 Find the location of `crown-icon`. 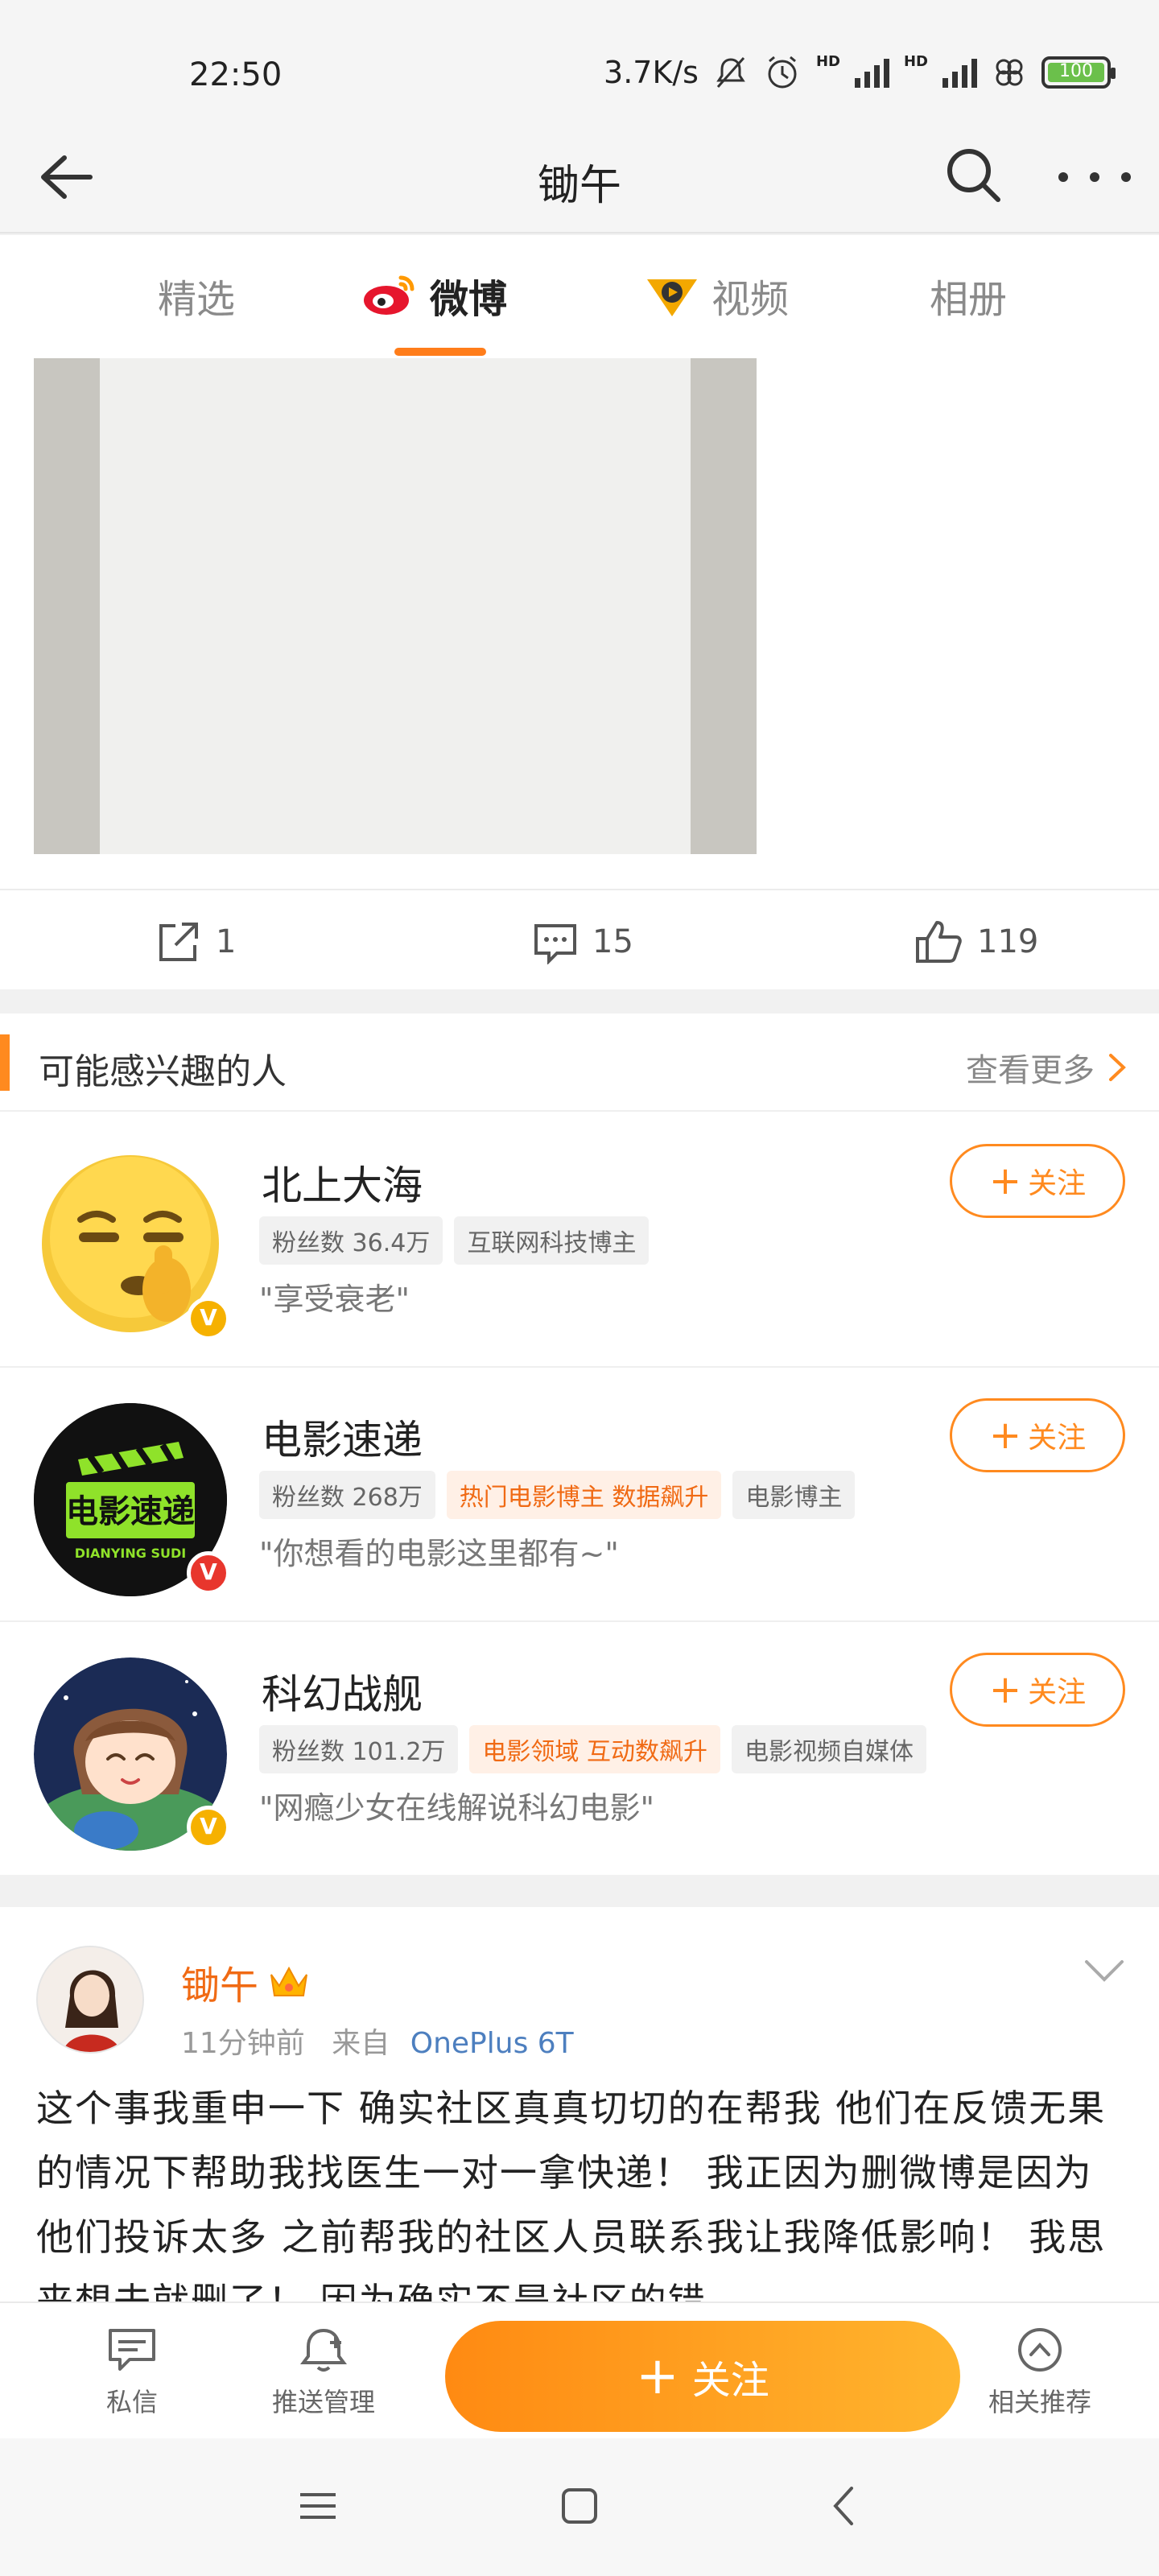

crown-icon is located at coordinates (289, 1981).